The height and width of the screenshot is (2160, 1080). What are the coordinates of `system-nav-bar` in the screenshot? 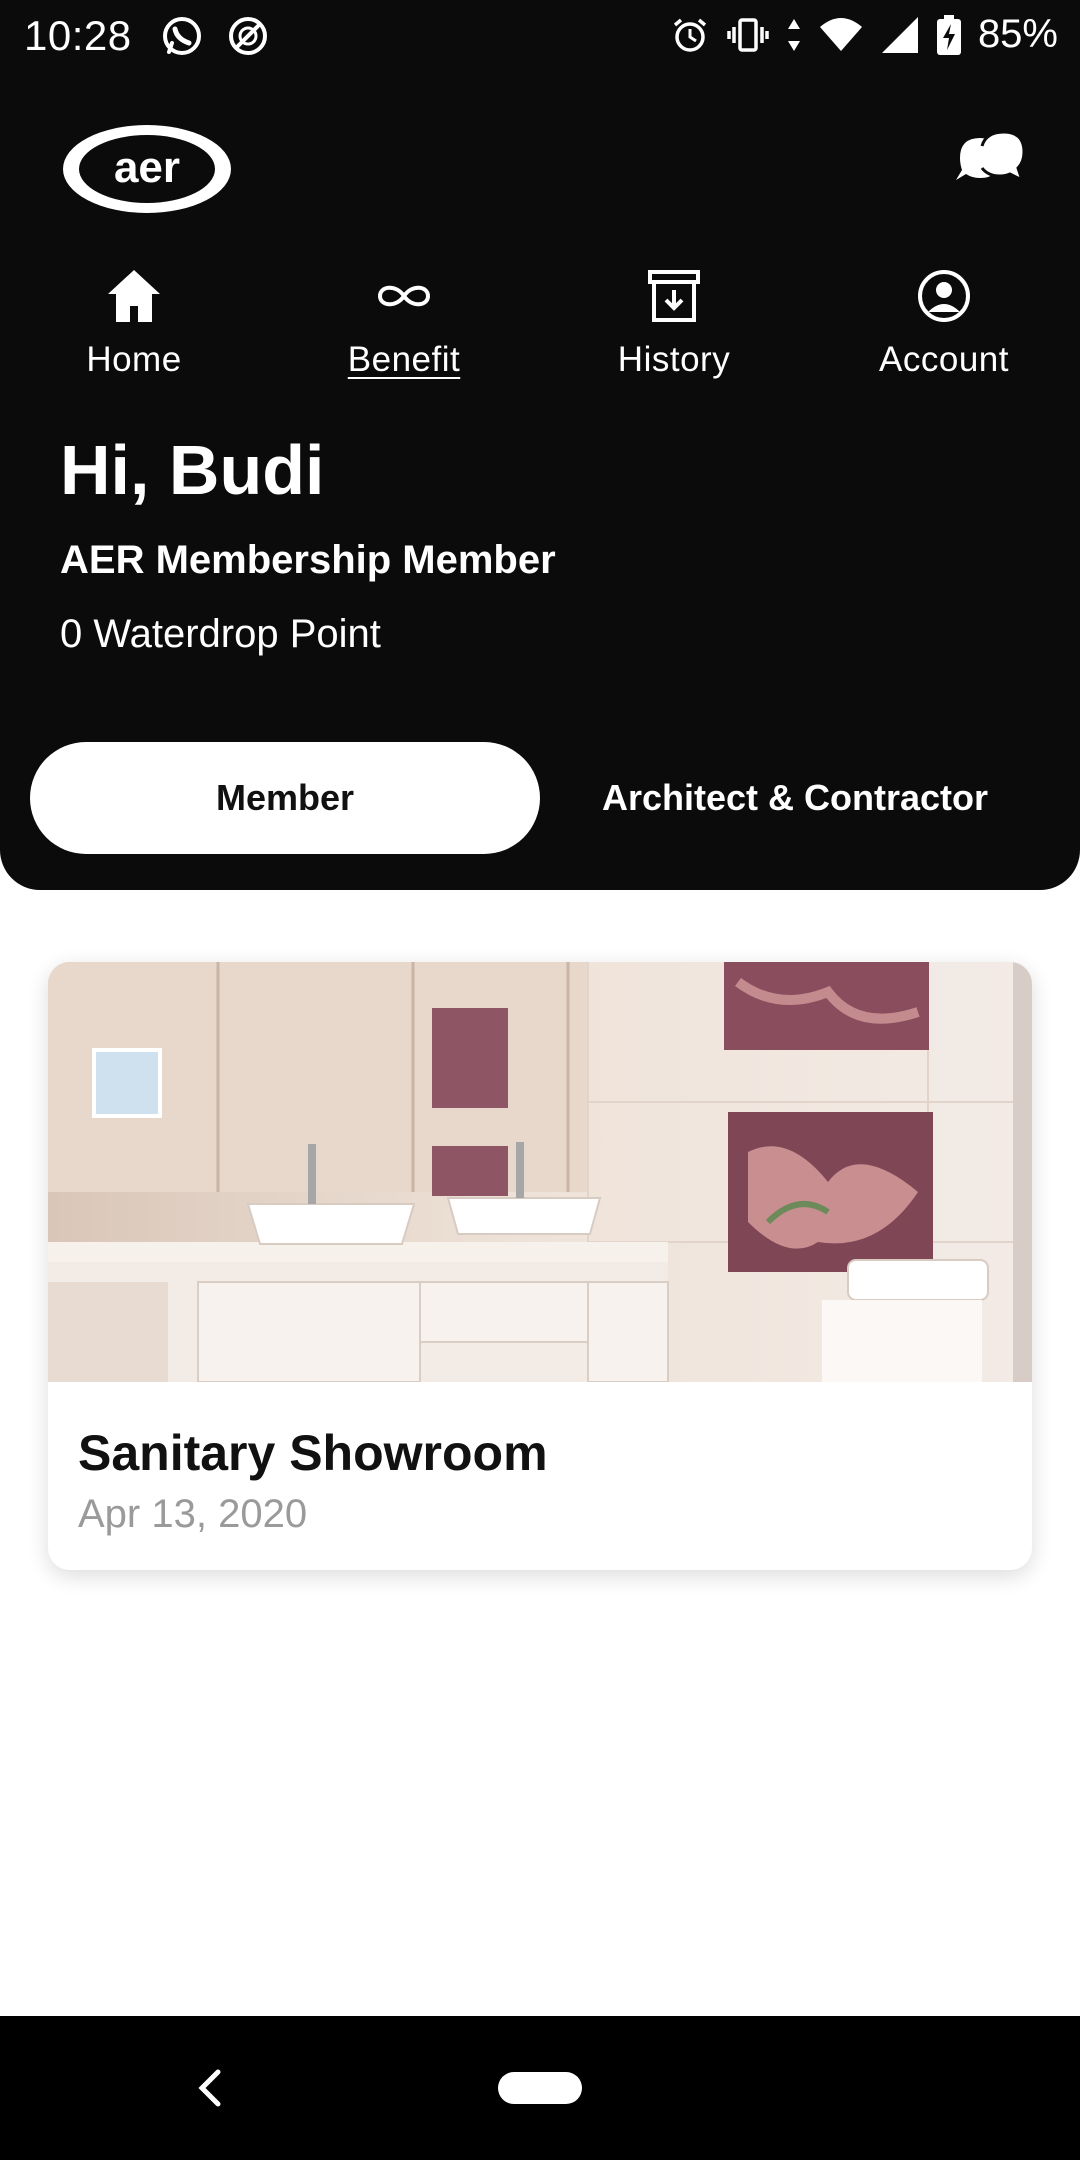 It's located at (540, 2088).